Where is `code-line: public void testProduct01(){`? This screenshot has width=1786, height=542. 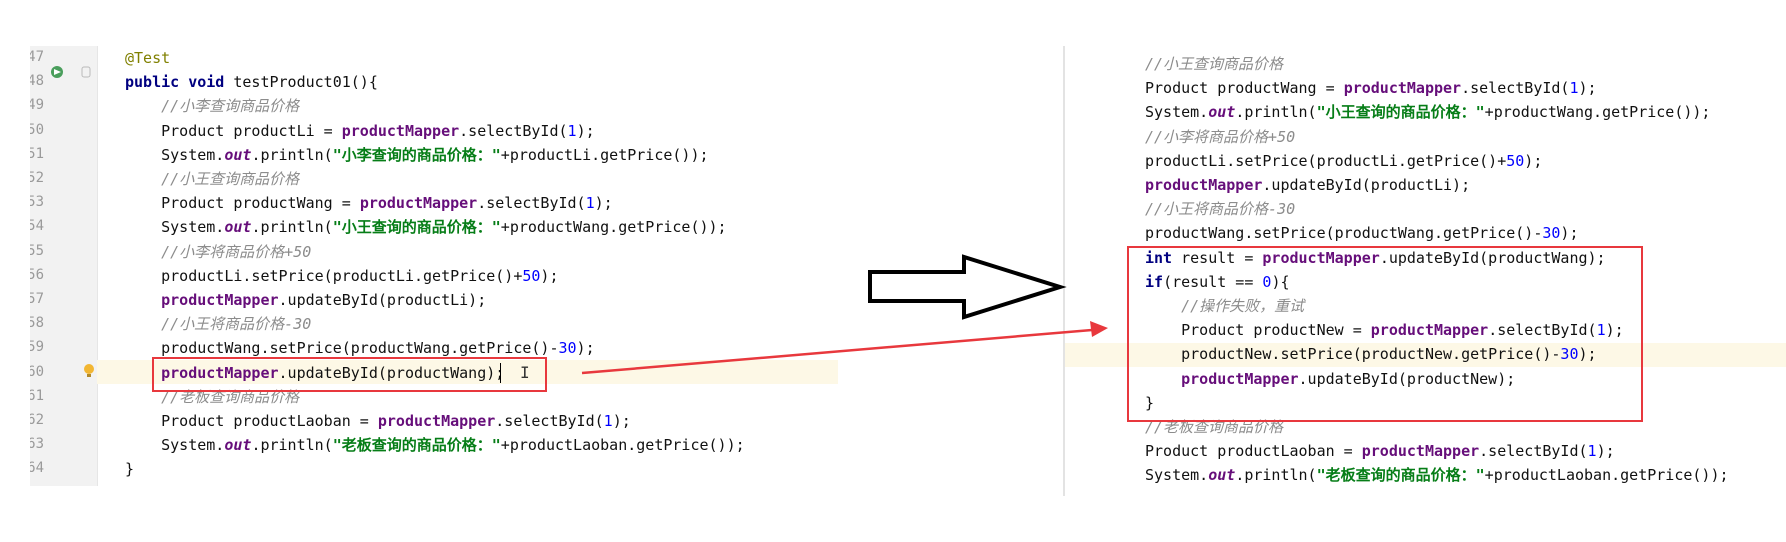
code-line: public void testProduct01(){ is located at coordinates (251, 82).